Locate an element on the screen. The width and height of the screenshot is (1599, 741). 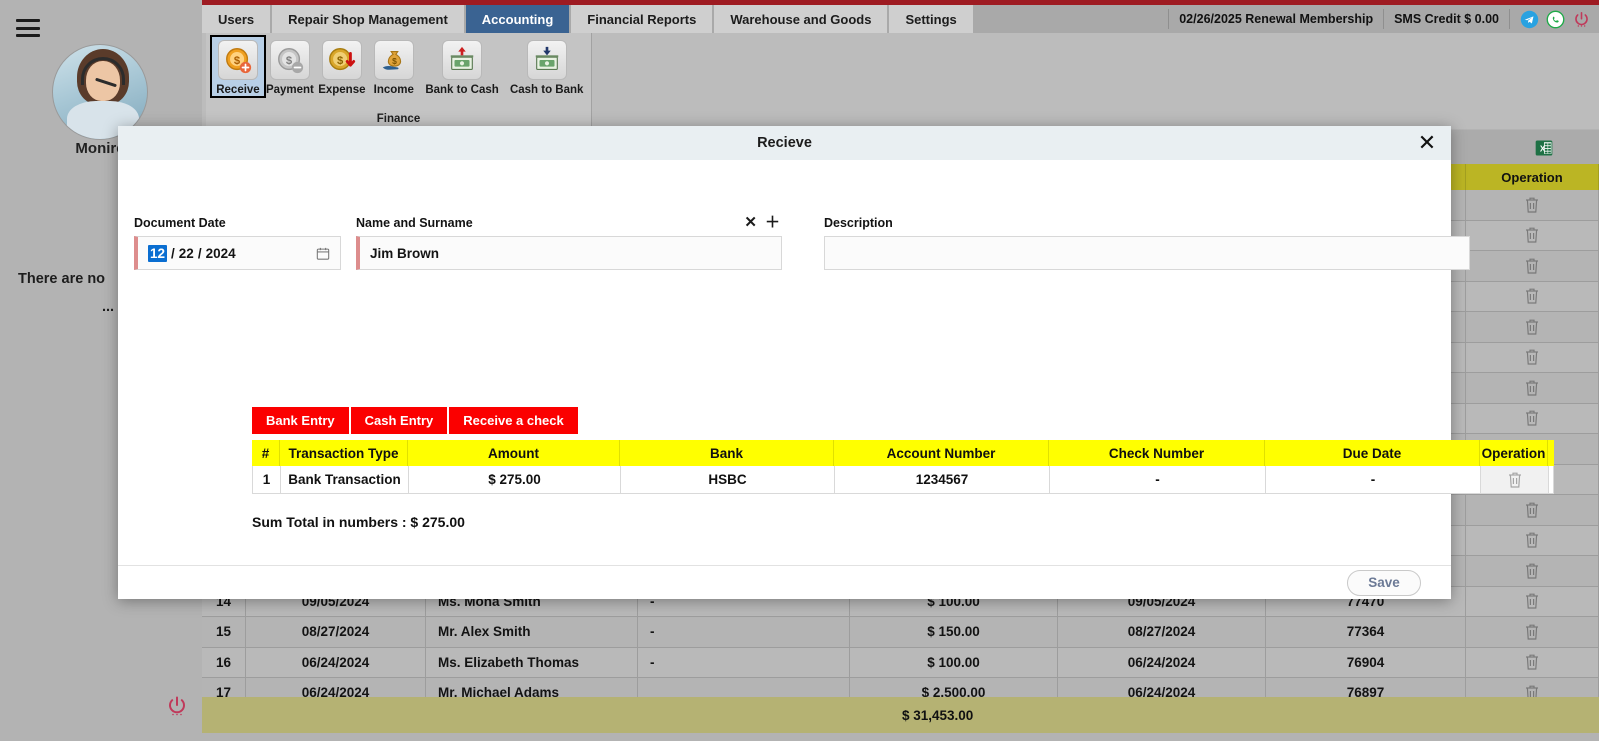
telegram-icon is located at coordinates (1529, 19).